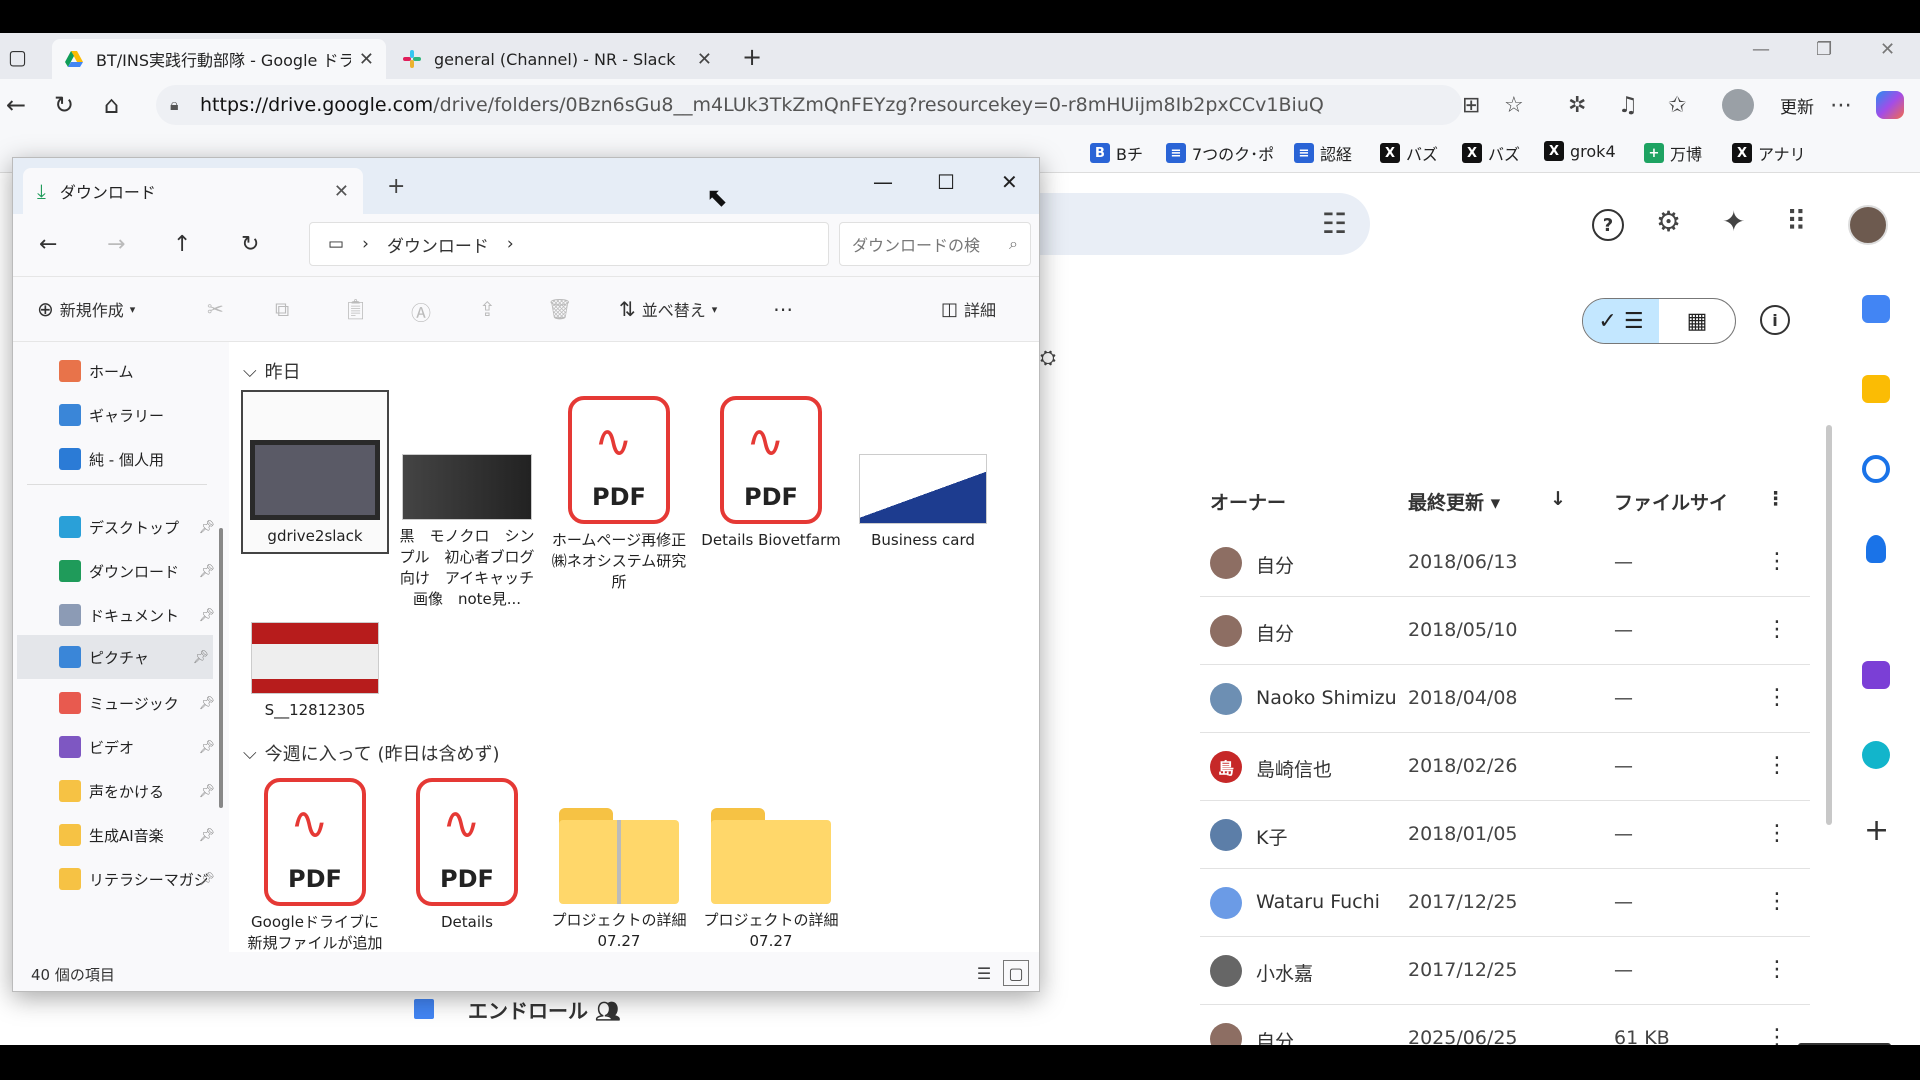 The image size is (1920, 1080). What do you see at coordinates (984, 973) in the screenshot?
I see `details-view-icon: ☰` at bounding box center [984, 973].